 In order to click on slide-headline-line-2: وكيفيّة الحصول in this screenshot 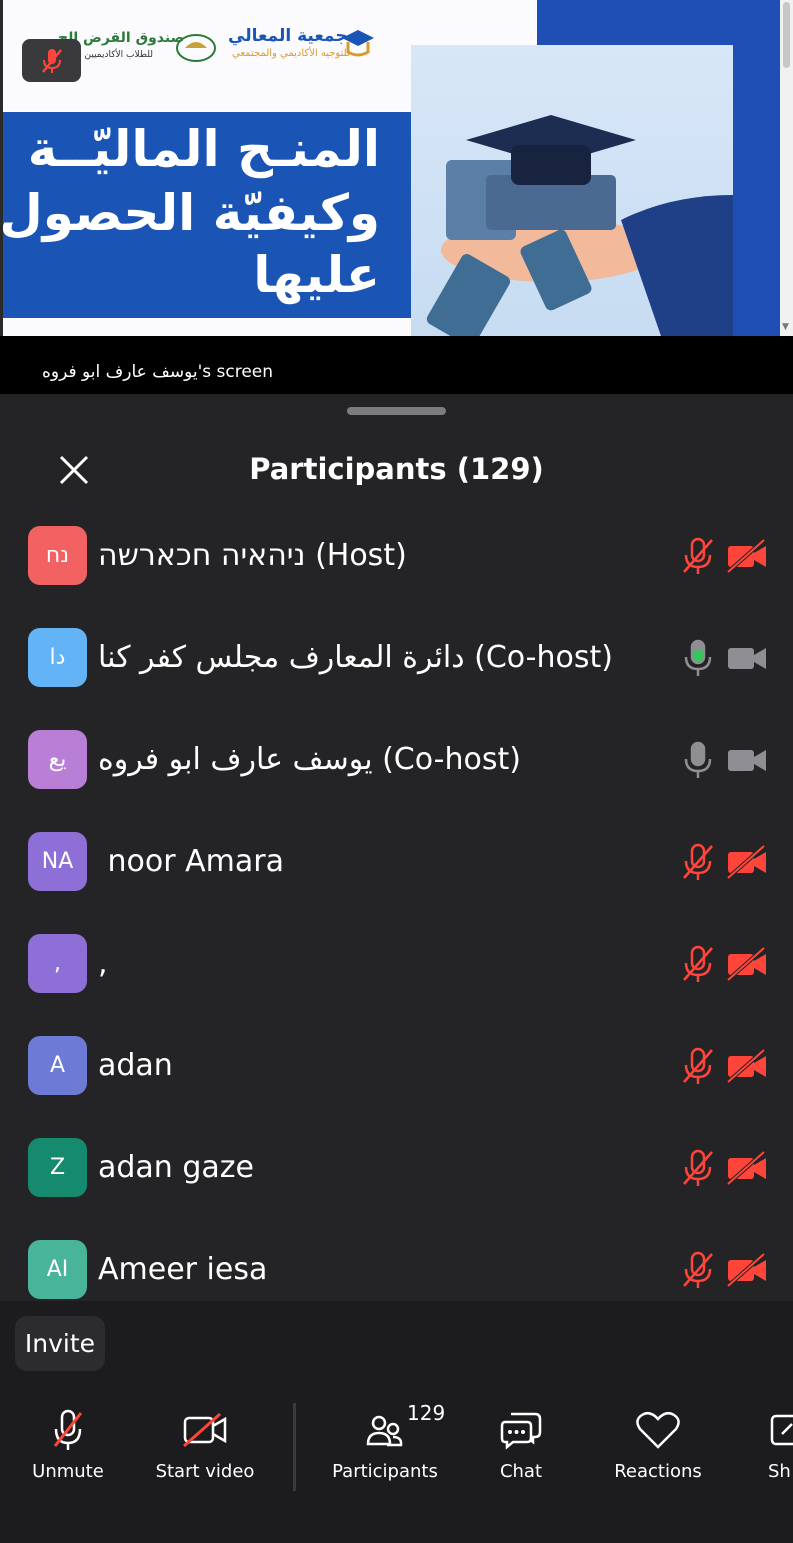, I will do `click(190, 213)`.